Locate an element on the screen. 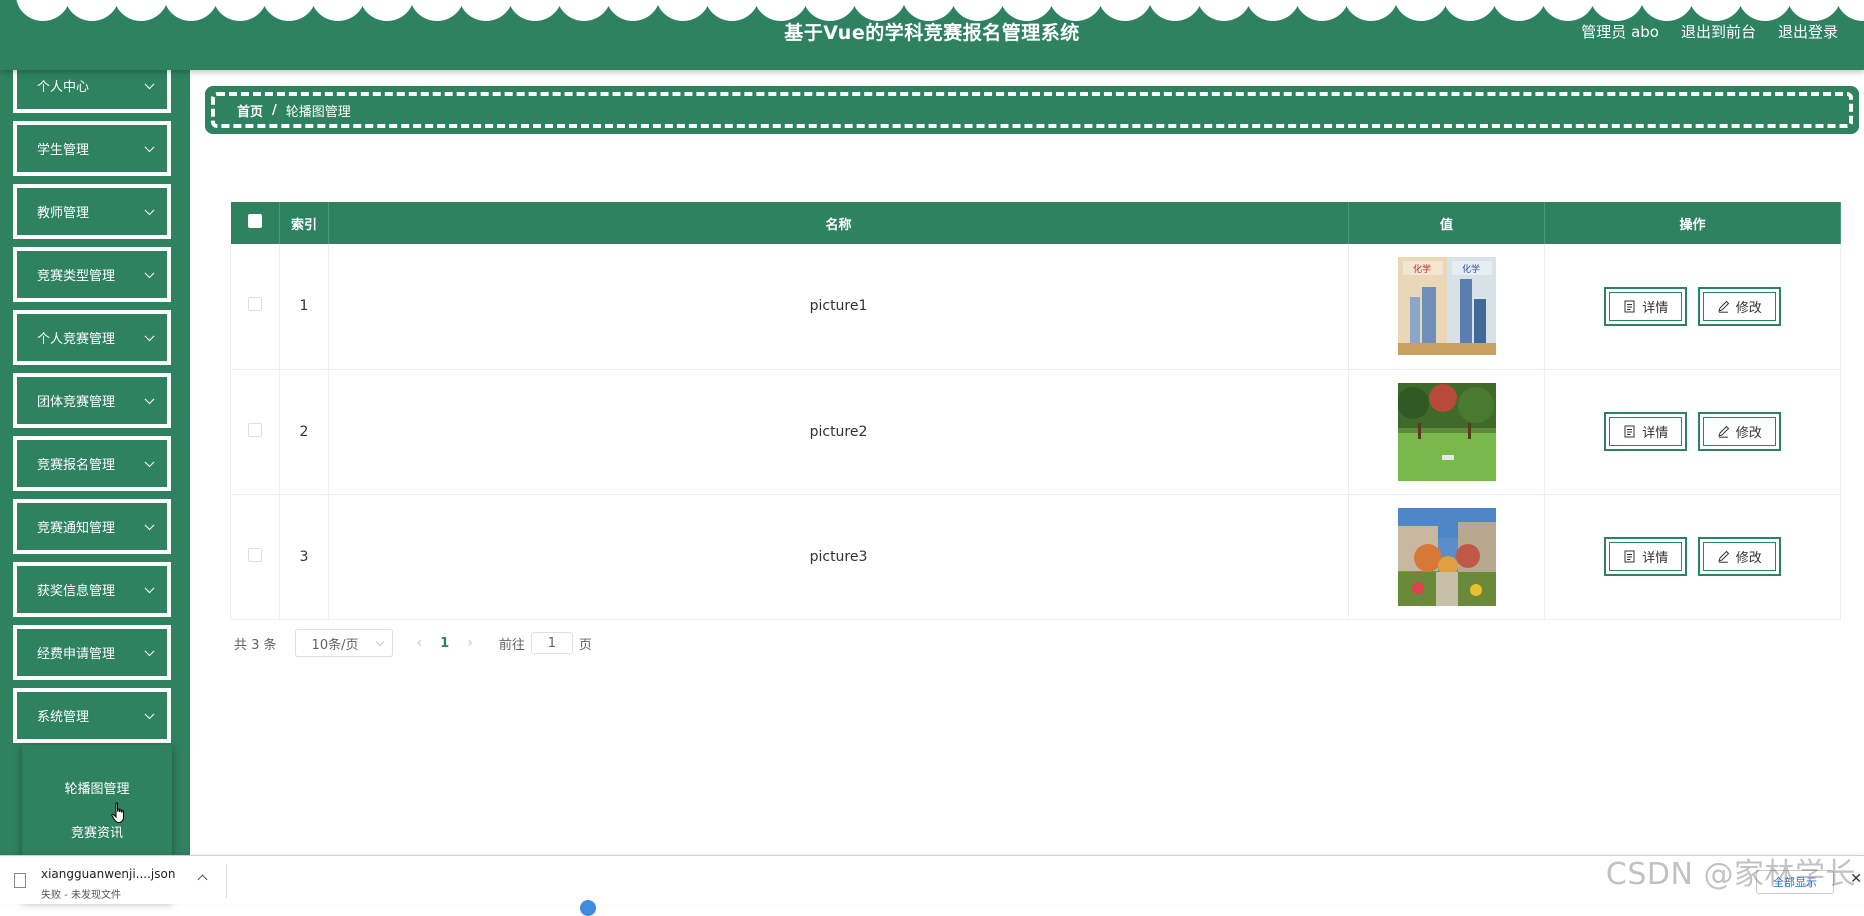 The width and height of the screenshot is (1864, 916). pagination: 共 3 条 10条/页 ‹ 1 › 前往 页 is located at coordinates (413, 643).